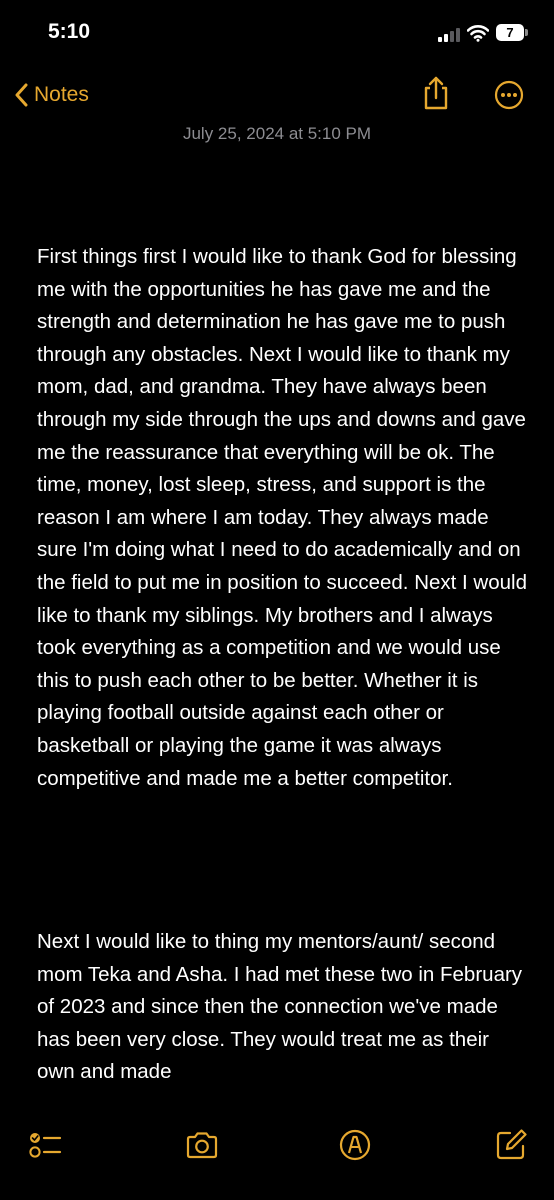 This screenshot has height=1200, width=554. What do you see at coordinates (277, 133) in the screenshot?
I see `note-date: July 25, 2024 at 5:10 PM` at bounding box center [277, 133].